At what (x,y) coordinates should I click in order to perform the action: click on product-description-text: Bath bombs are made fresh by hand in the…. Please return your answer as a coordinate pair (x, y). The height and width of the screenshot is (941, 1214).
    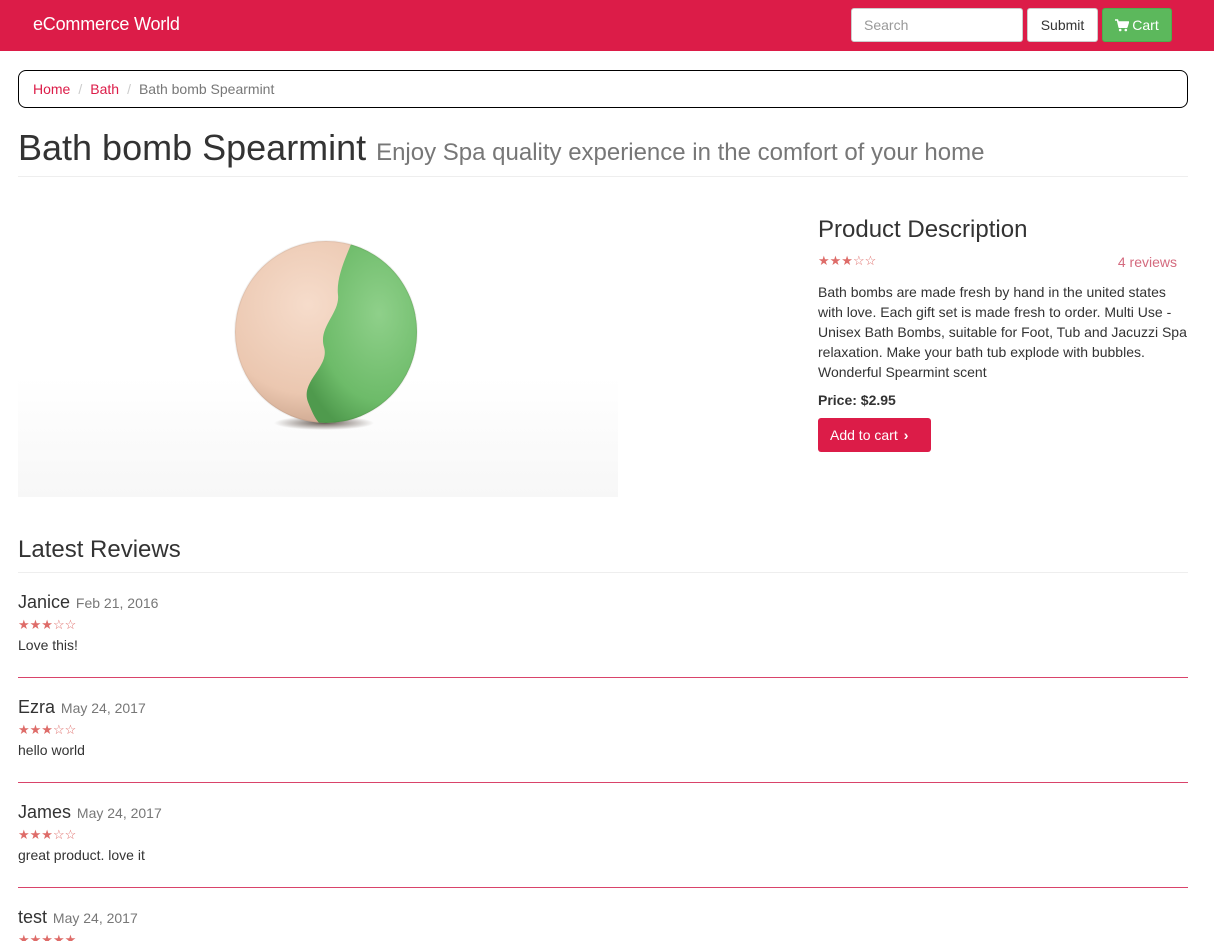
    Looking at the image, I should click on (1002, 332).